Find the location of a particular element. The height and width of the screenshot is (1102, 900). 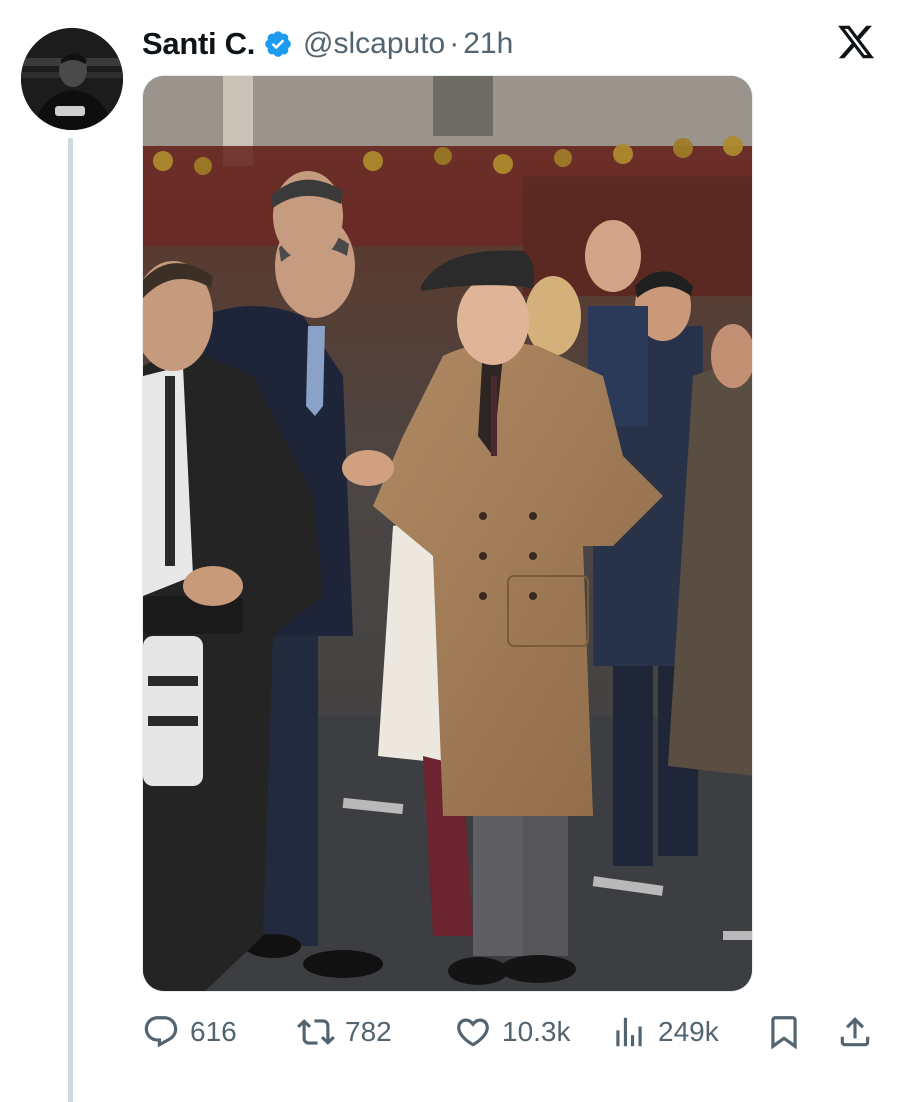

repost-count: 782 is located at coordinates (368, 1031).